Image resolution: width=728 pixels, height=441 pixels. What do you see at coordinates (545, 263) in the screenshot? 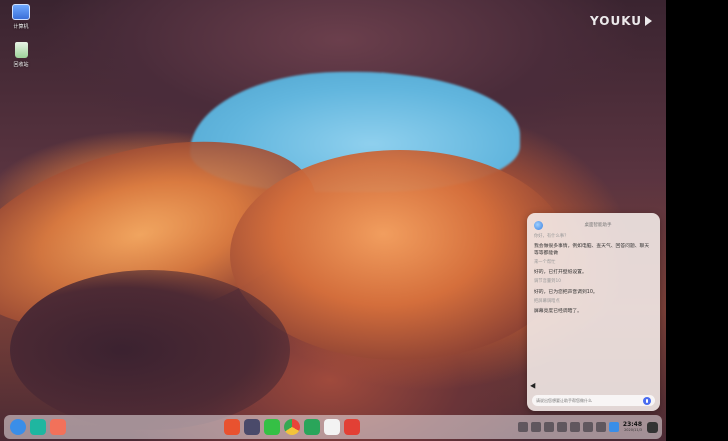
I see `chat-message-user: 来一个帮忙` at bounding box center [545, 263].